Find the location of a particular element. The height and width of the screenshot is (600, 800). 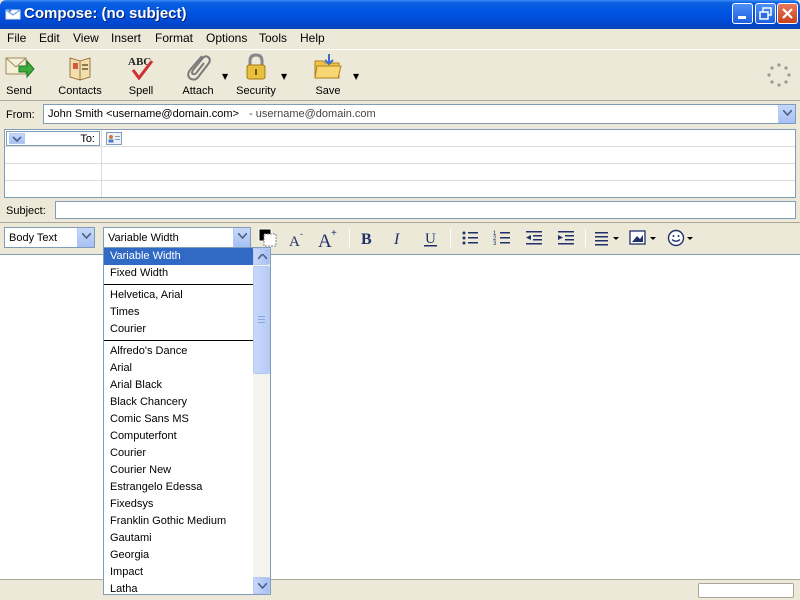

alignment-button is located at coordinates (607, 238).